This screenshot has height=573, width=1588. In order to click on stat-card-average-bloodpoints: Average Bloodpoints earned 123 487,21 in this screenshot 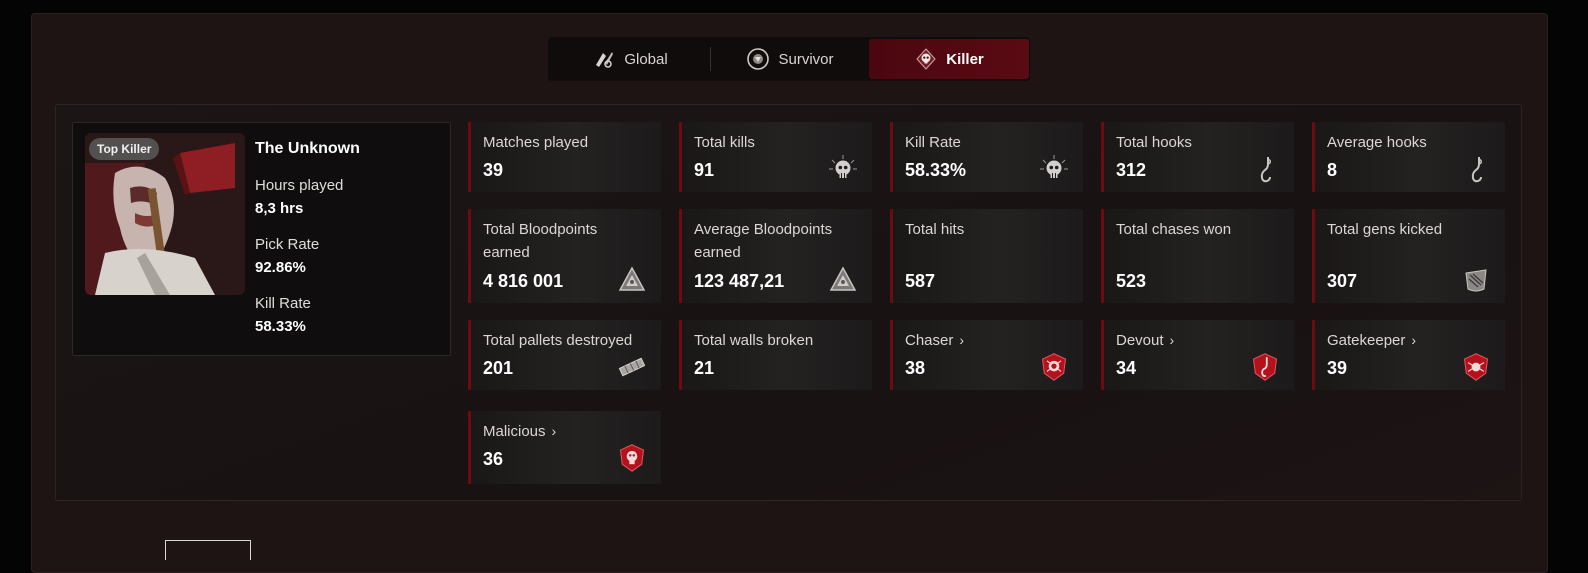, I will do `click(775, 256)`.